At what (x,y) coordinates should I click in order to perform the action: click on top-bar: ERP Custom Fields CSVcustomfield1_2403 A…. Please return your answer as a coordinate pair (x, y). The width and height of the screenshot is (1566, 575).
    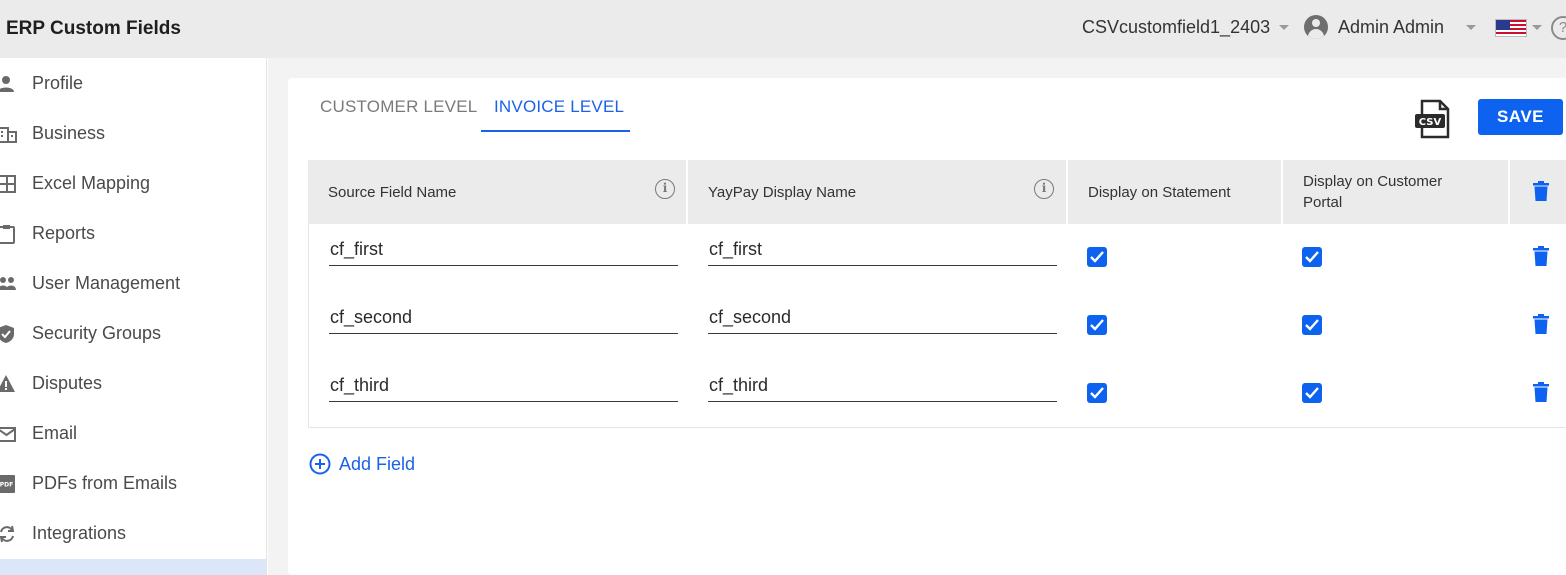
    Looking at the image, I should click on (783, 29).